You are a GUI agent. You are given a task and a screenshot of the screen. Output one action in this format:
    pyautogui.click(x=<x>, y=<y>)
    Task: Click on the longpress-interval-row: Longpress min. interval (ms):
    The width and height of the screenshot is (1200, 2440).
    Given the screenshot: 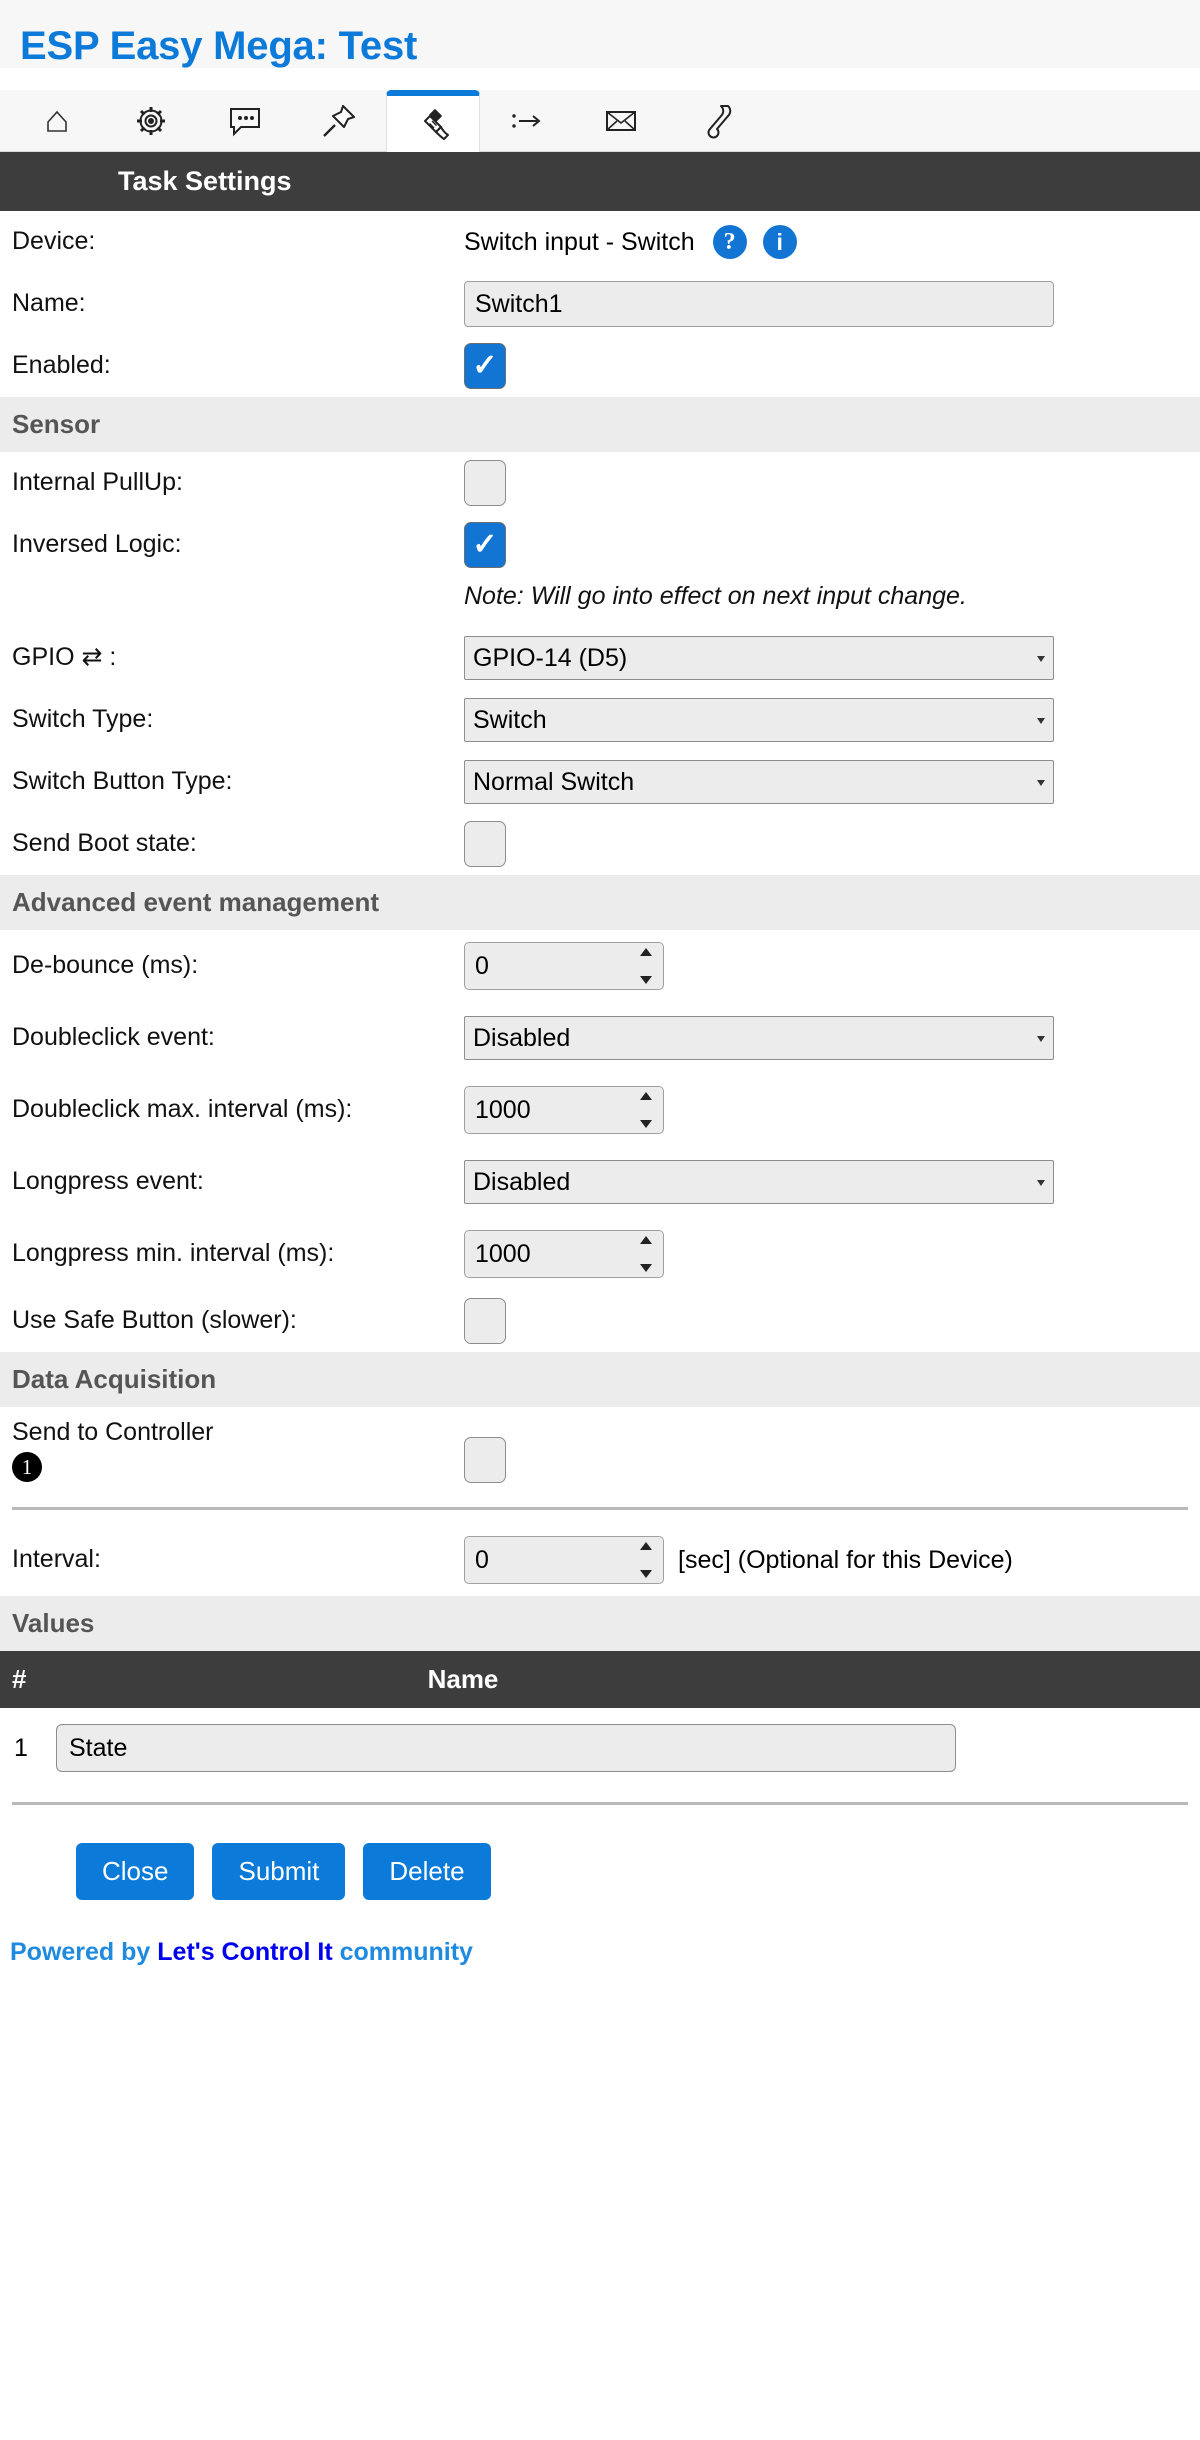 What is the action you would take?
    pyautogui.click(x=600, y=1254)
    